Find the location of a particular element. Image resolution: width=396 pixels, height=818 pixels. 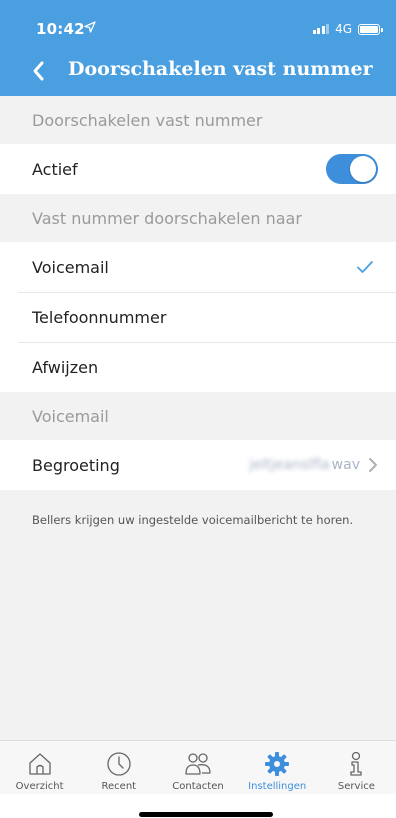

app-header: 10:42 4G Doorschakelen vast nummer is located at coordinates (198, 48).